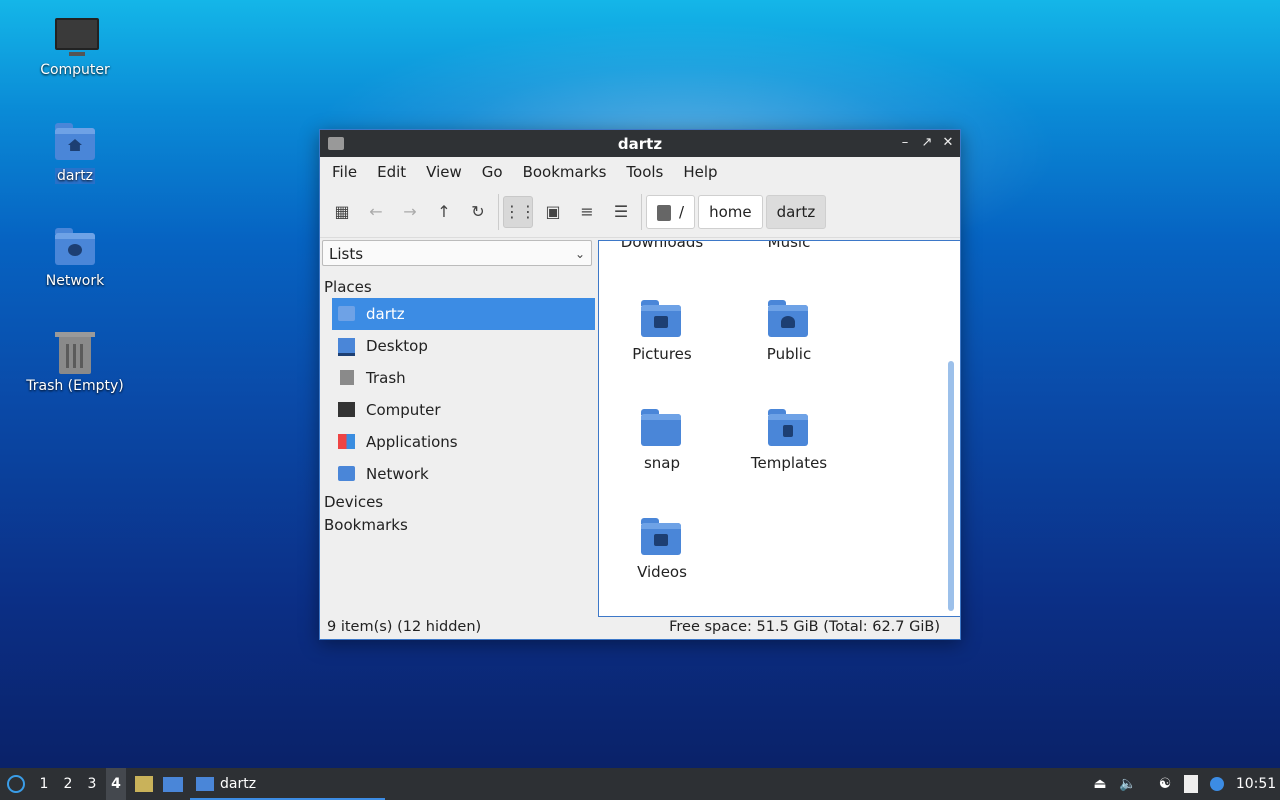  I want to click on menu-help: Help, so click(702, 172).